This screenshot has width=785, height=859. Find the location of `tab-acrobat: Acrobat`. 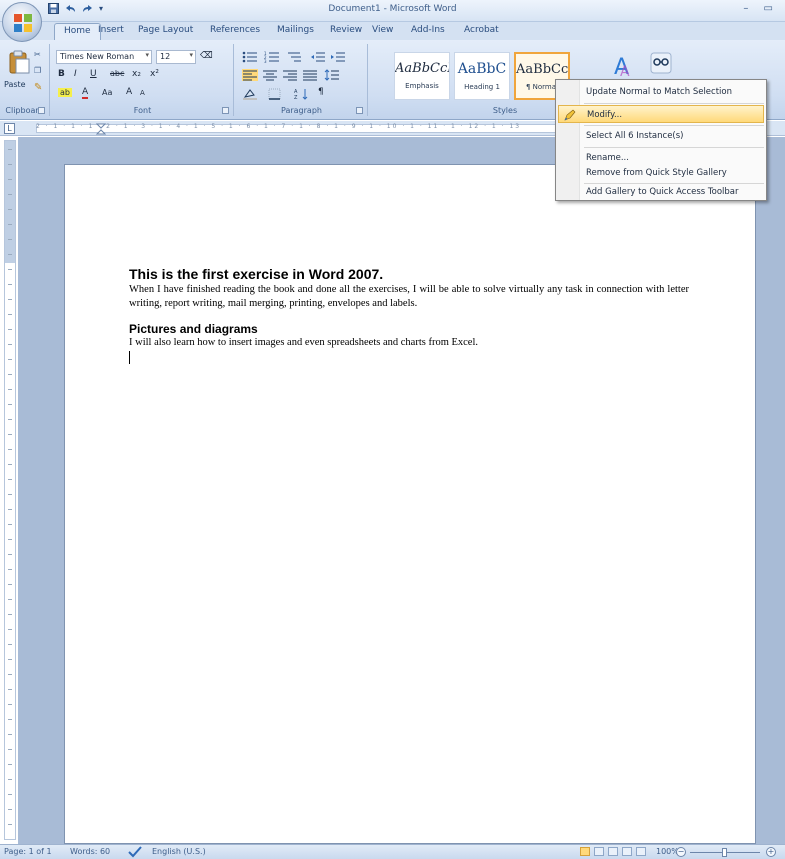

tab-acrobat: Acrobat is located at coordinates (481, 30).